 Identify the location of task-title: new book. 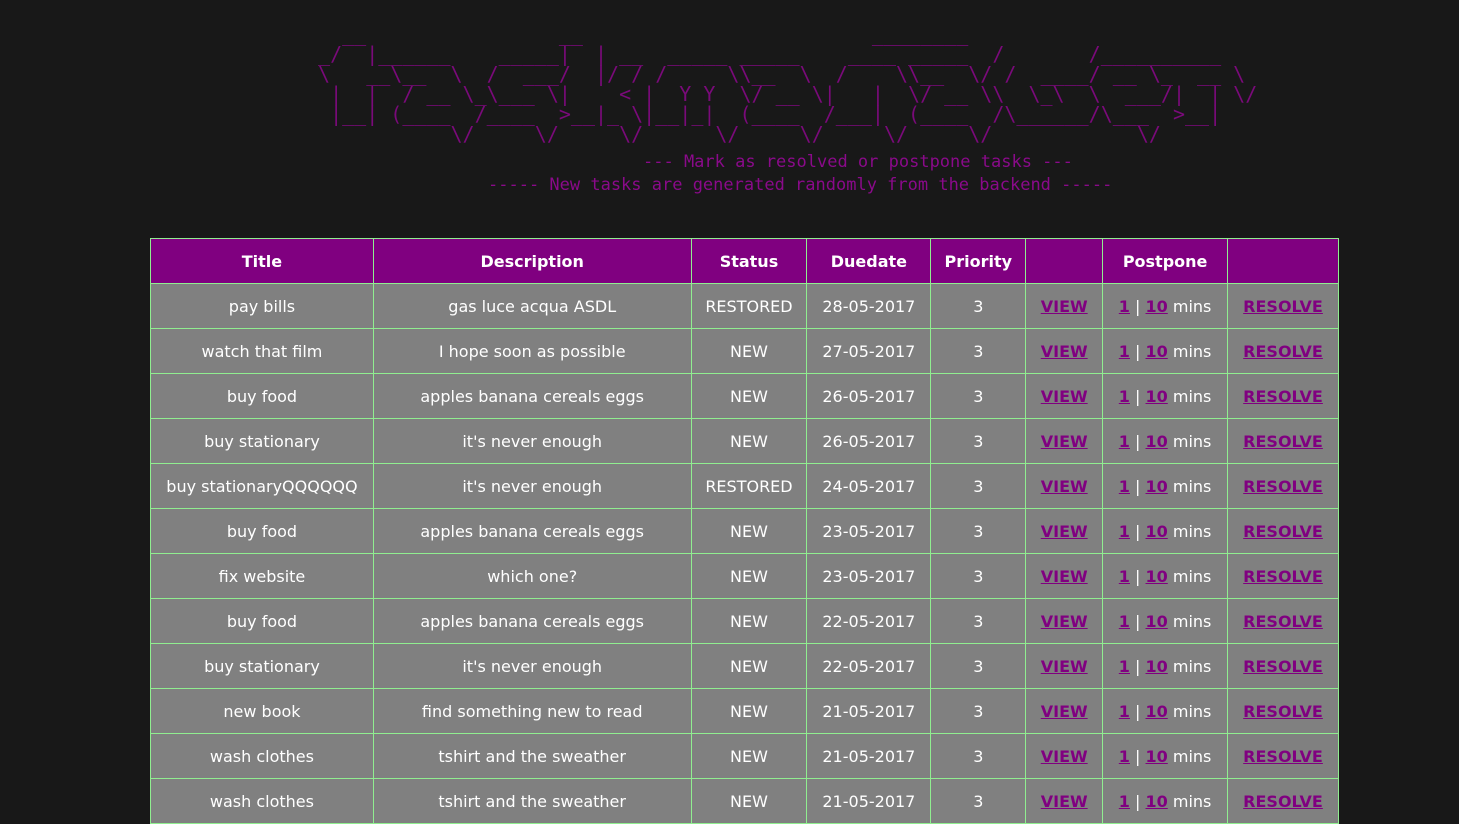
(262, 711).